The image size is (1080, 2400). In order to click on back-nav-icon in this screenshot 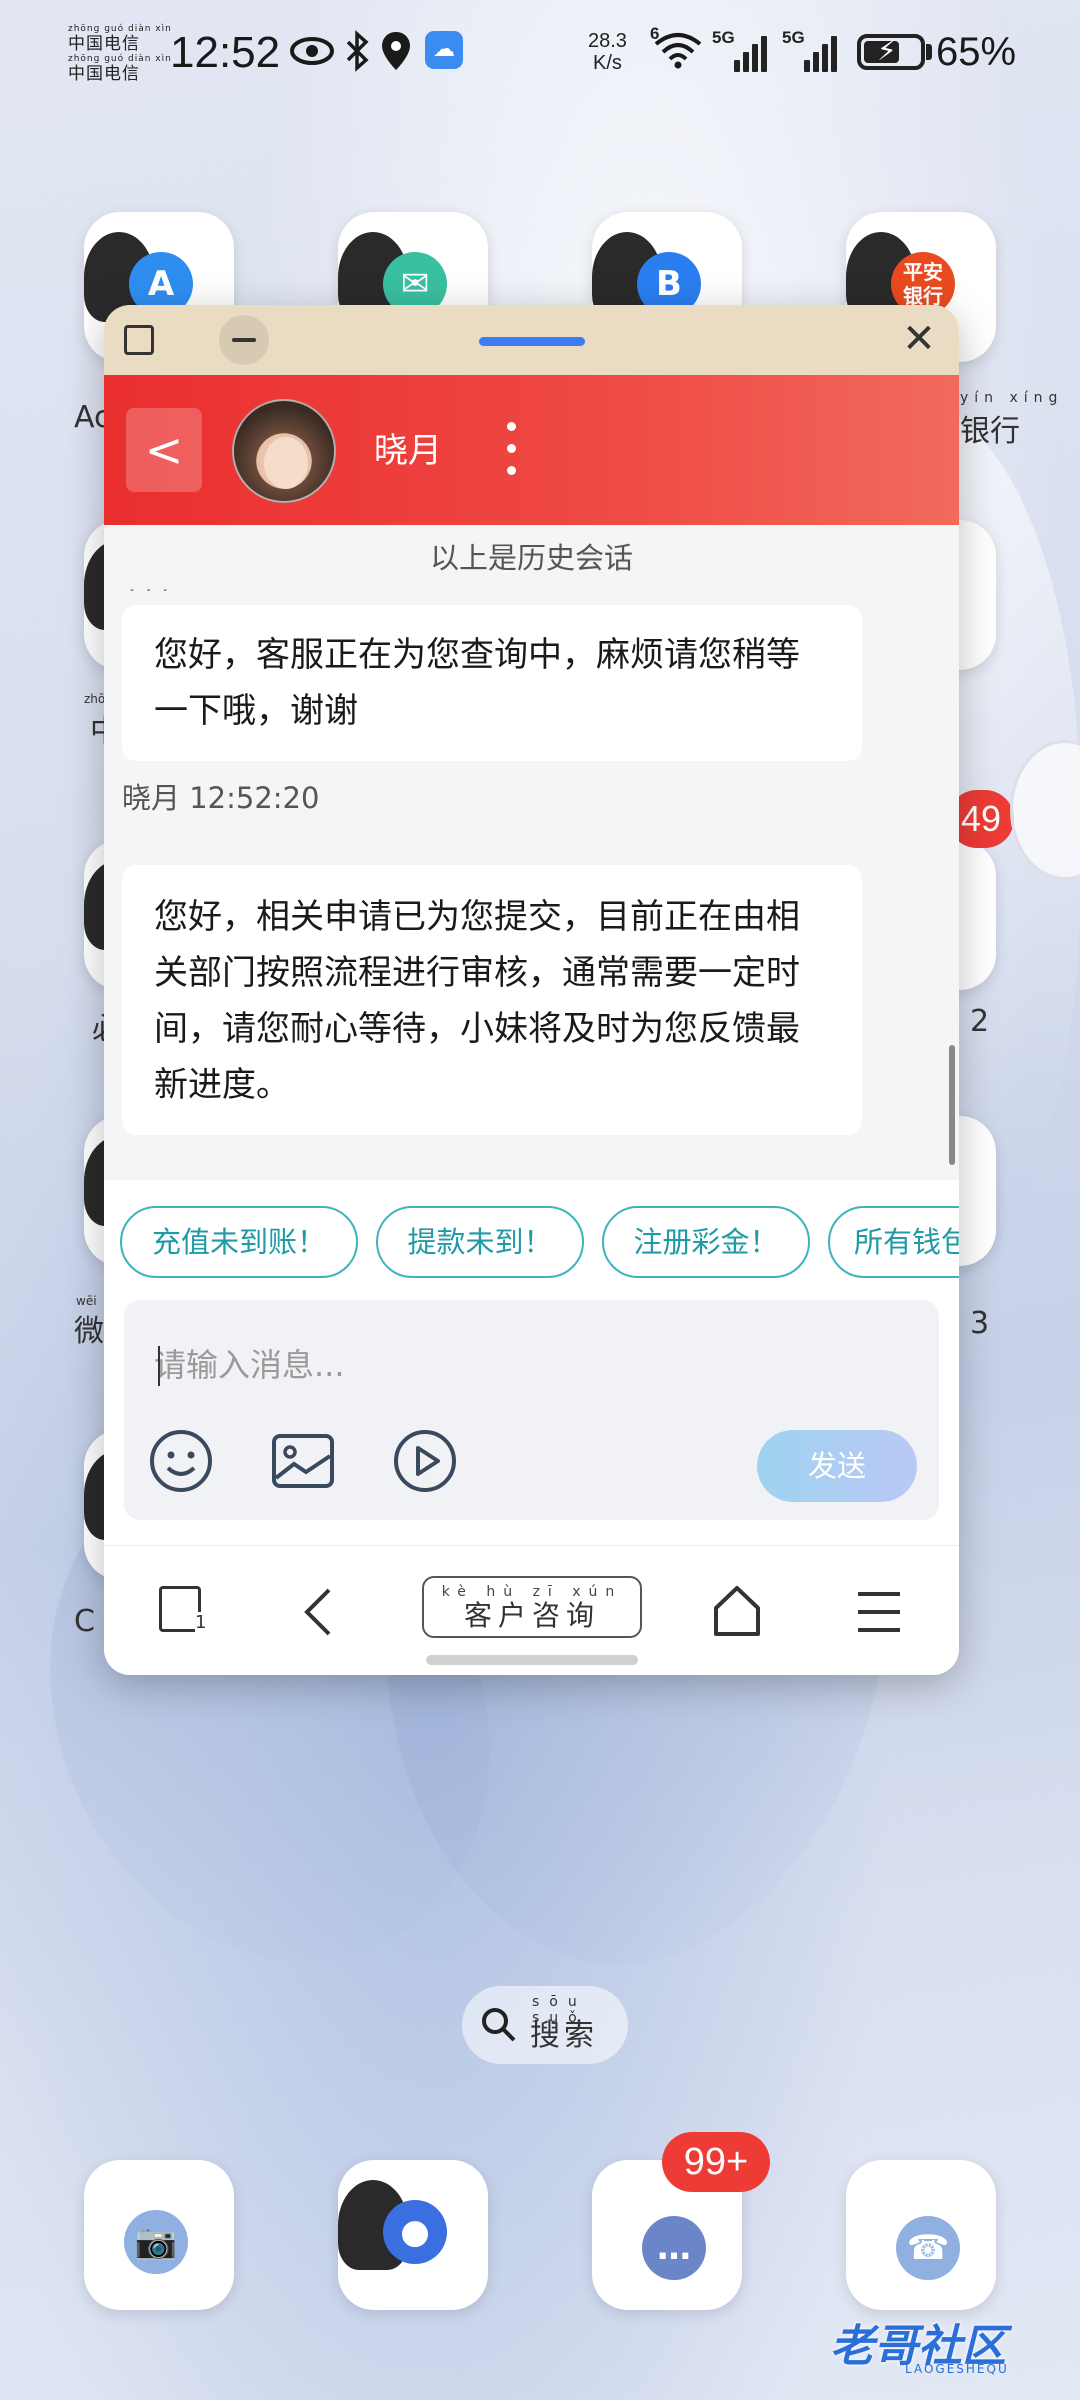, I will do `click(319, 1612)`.